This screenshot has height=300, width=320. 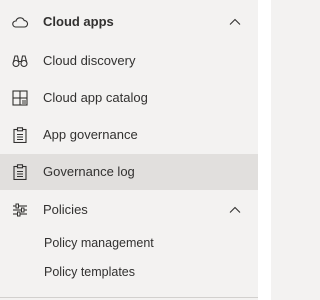 I want to click on nav-item-governance-log: Governance log, so click(x=129, y=172).